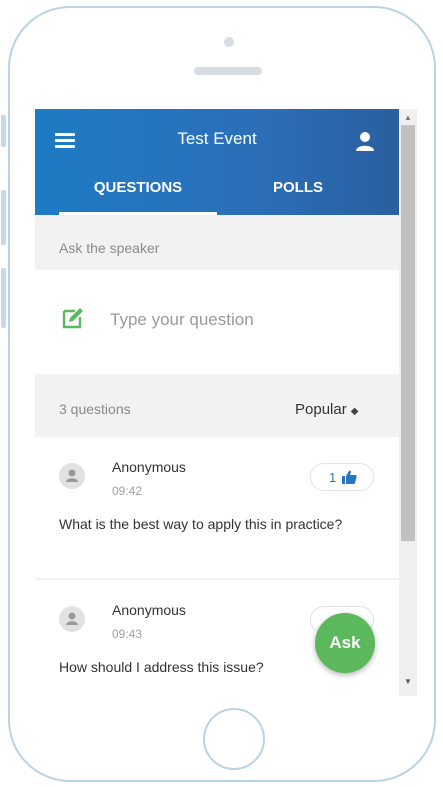  I want to click on sort-label: Popular, so click(321, 409).